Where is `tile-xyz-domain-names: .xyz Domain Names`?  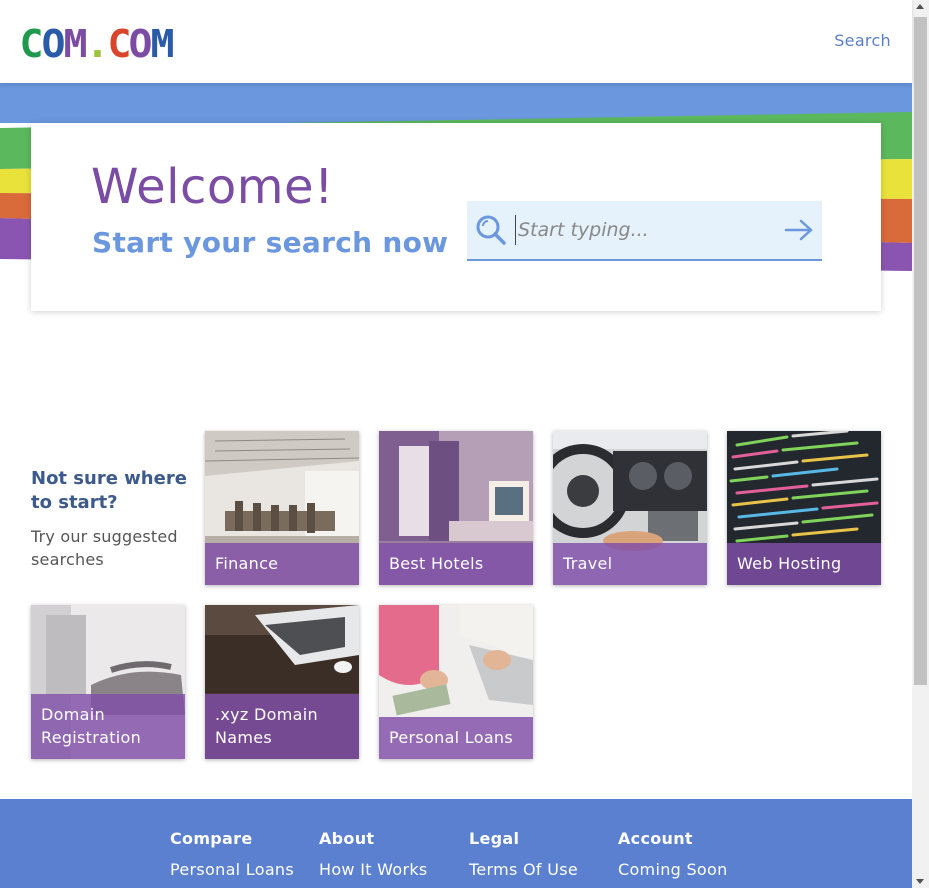 tile-xyz-domain-names: .xyz Domain Names is located at coordinates (282, 682).